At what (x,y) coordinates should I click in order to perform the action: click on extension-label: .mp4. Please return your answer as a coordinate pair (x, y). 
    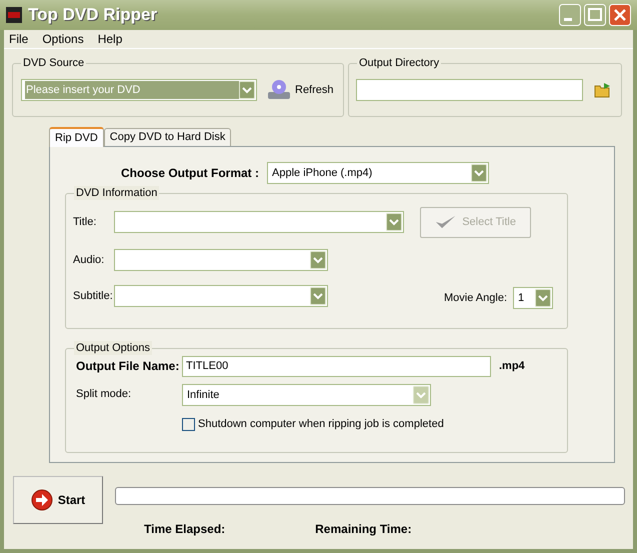
    Looking at the image, I should click on (512, 366).